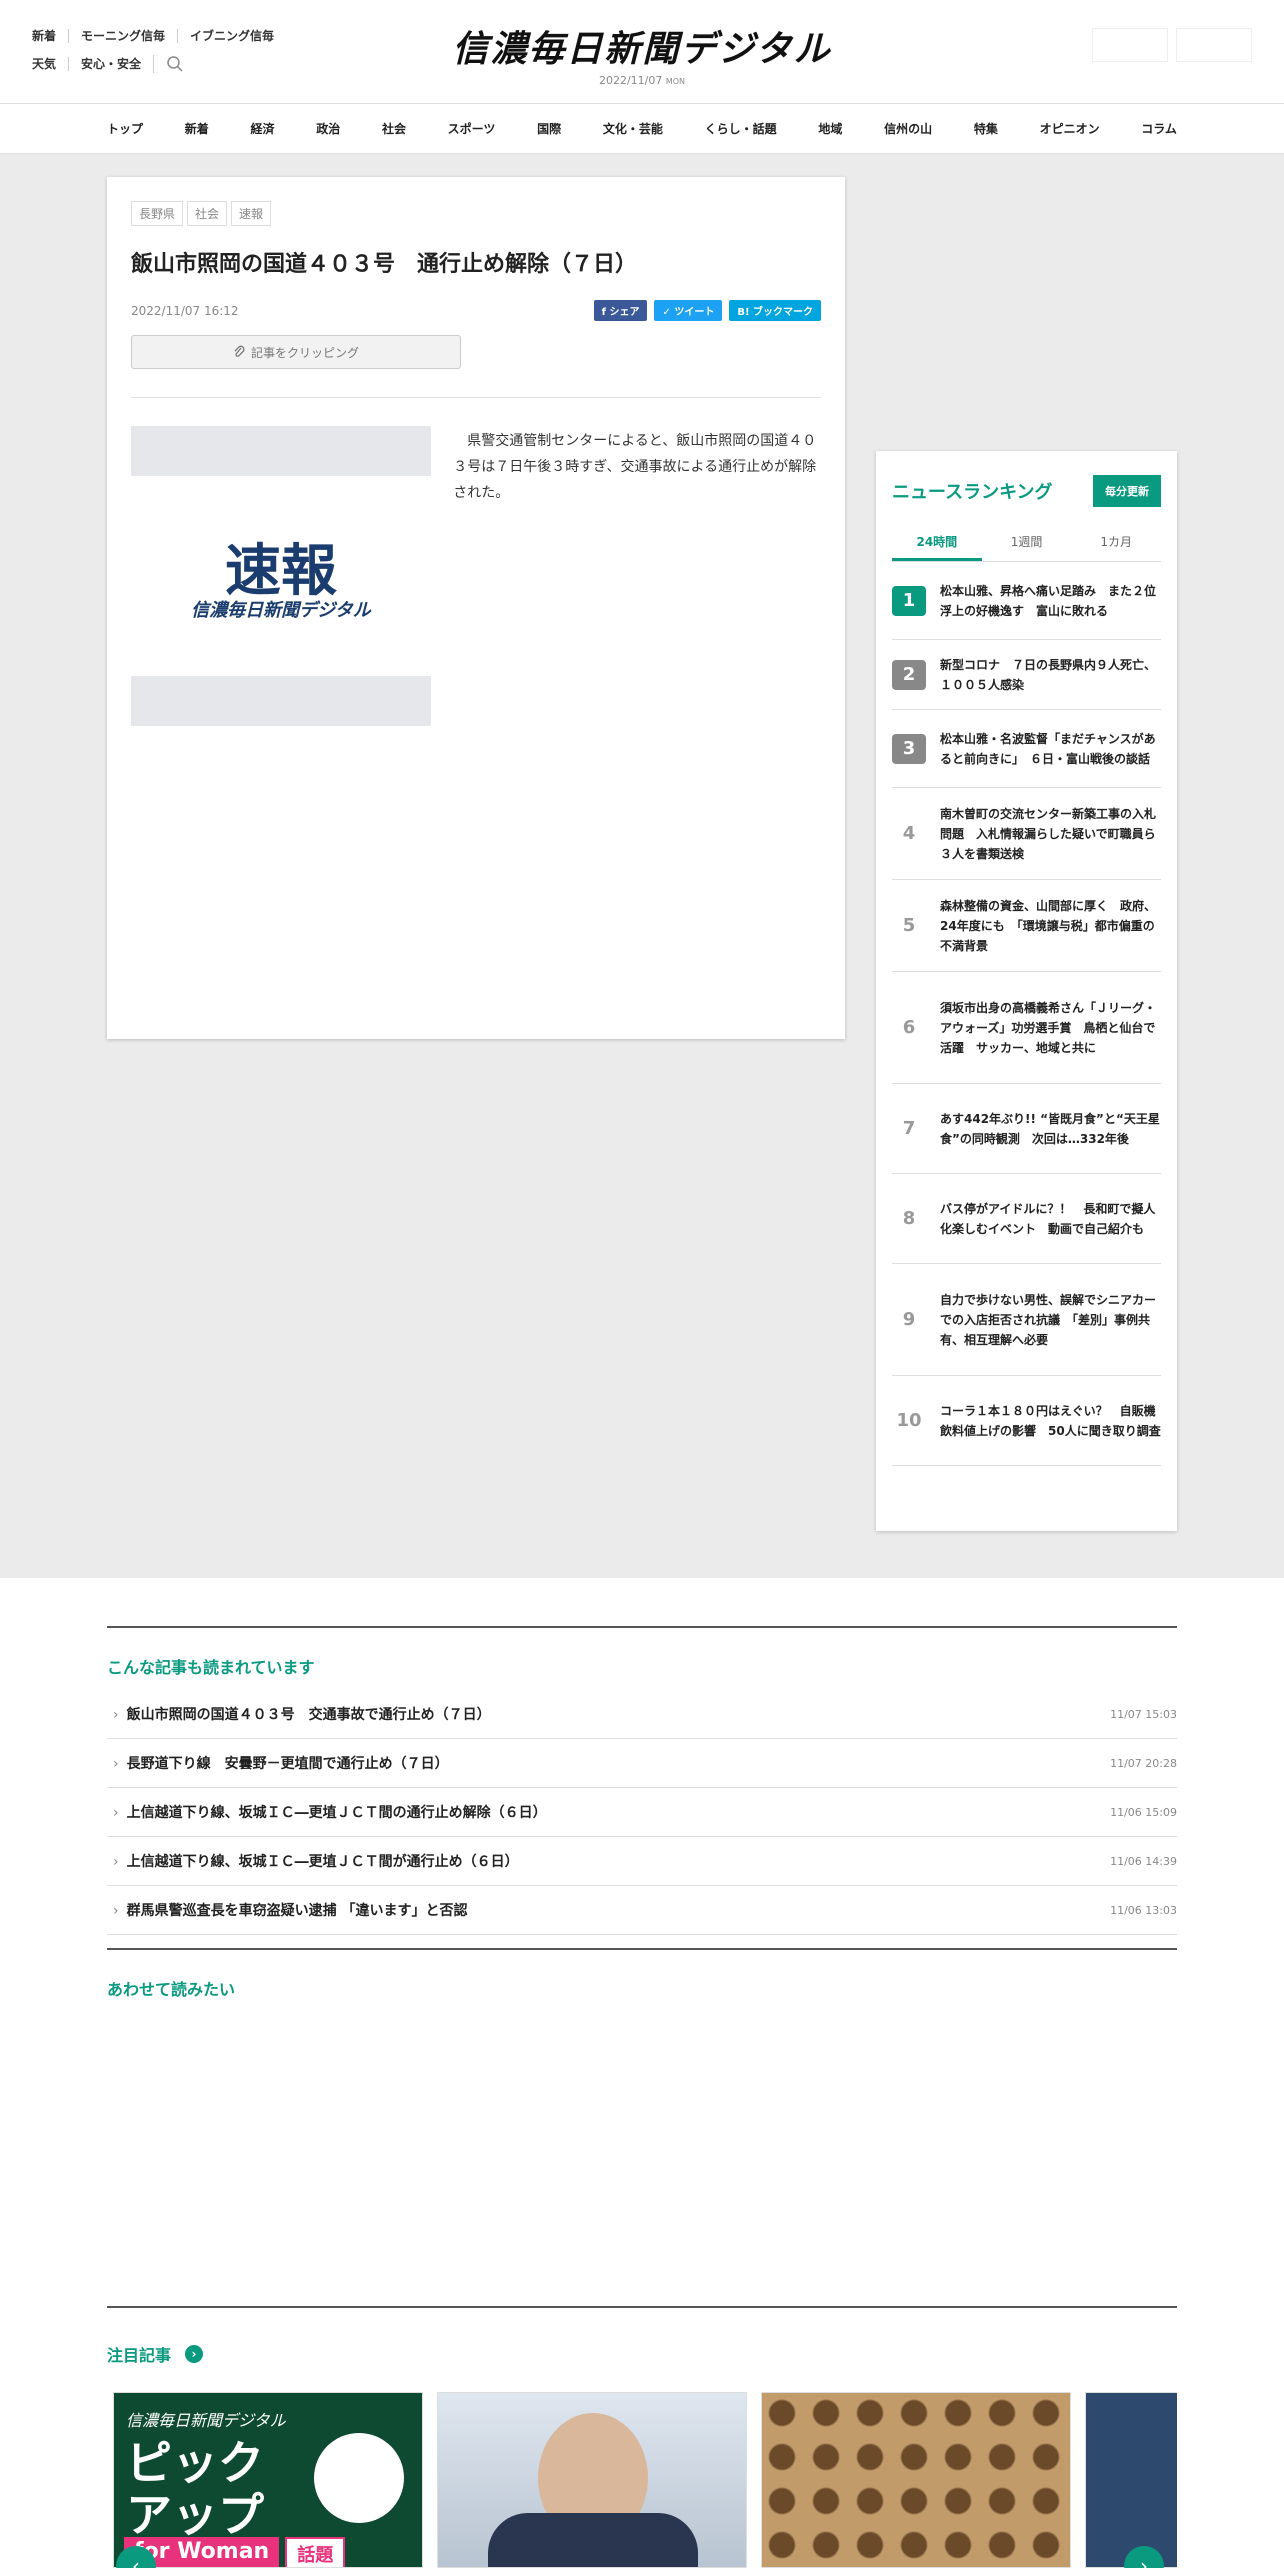 Image resolution: width=1284 pixels, height=2568 pixels. I want to click on ranking-number: 9, so click(909, 1319).